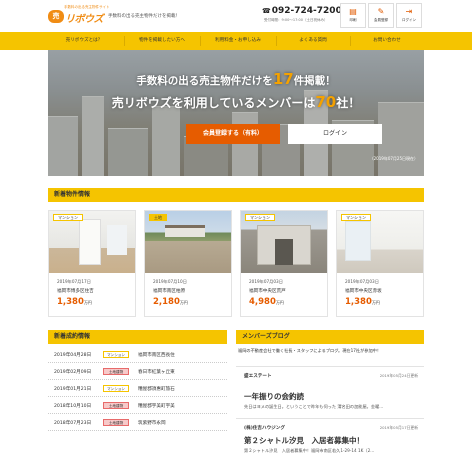 This screenshot has width=472, height=472. I want to click on nav-item-faq: よくある質問, so click(313, 41).